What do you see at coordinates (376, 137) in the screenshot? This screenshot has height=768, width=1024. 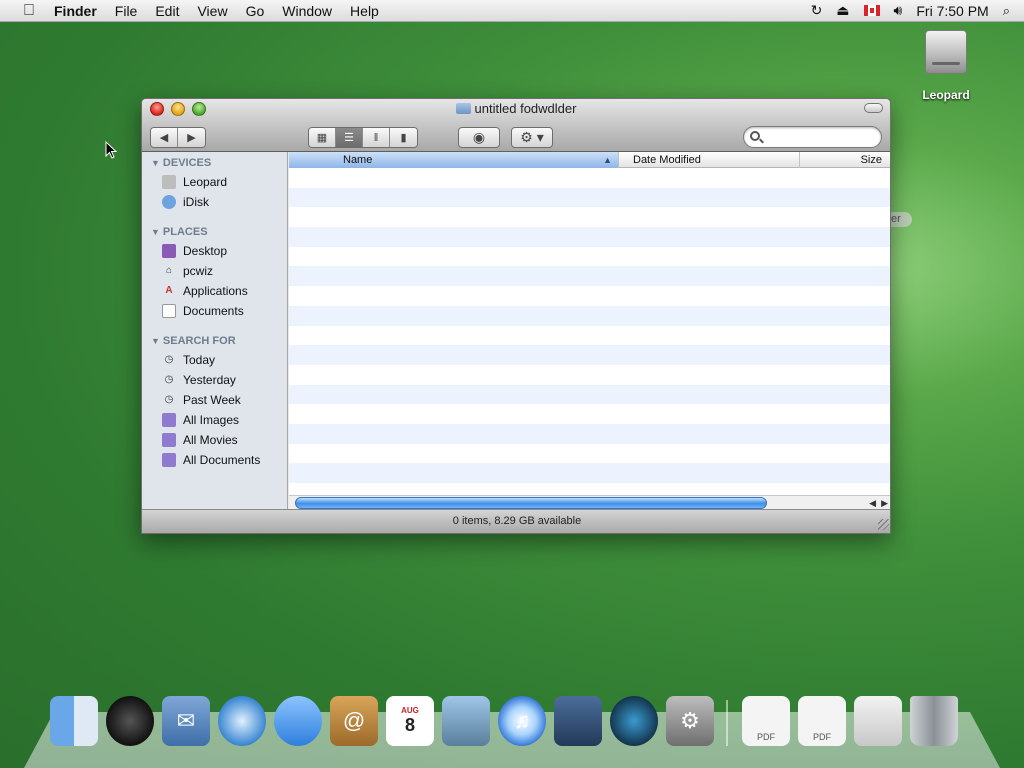 I see `column-view-button: ‖` at bounding box center [376, 137].